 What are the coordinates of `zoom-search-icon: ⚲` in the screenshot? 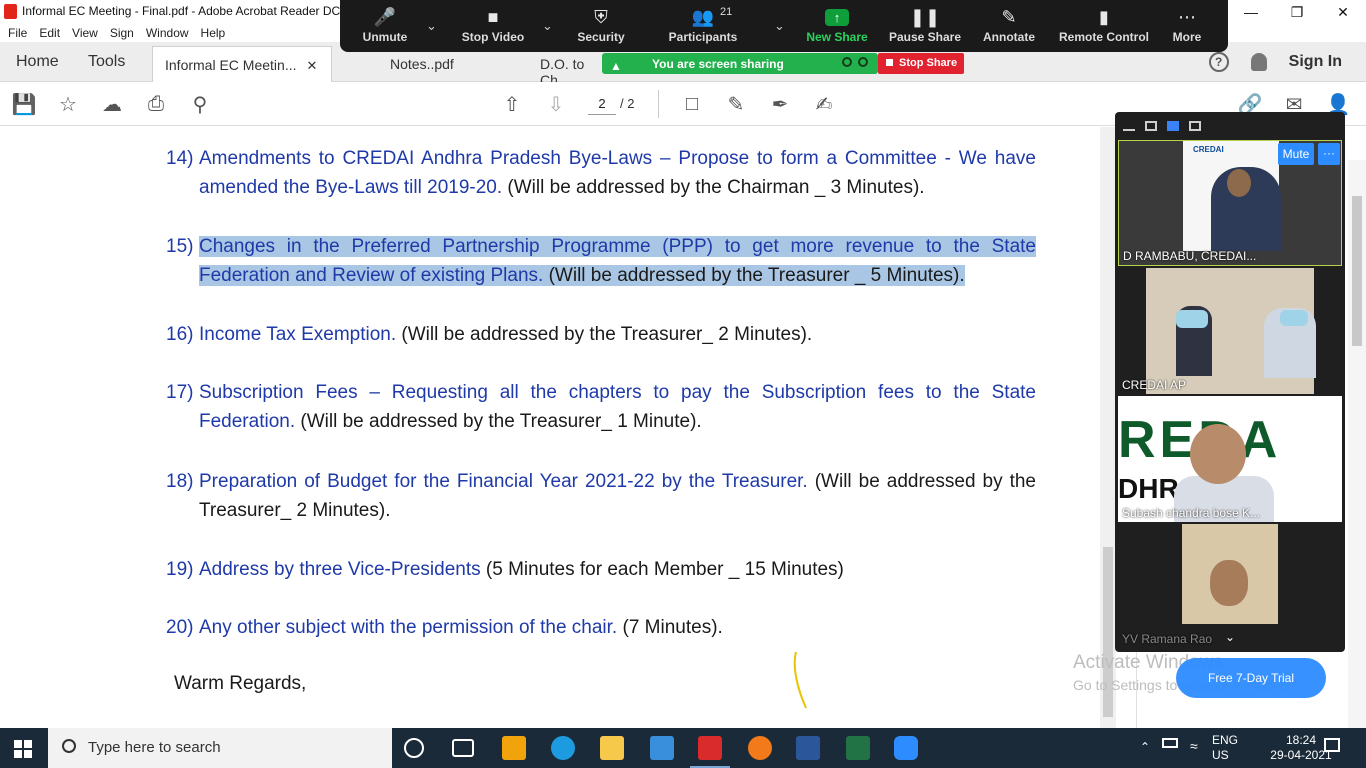 It's located at (200, 104).